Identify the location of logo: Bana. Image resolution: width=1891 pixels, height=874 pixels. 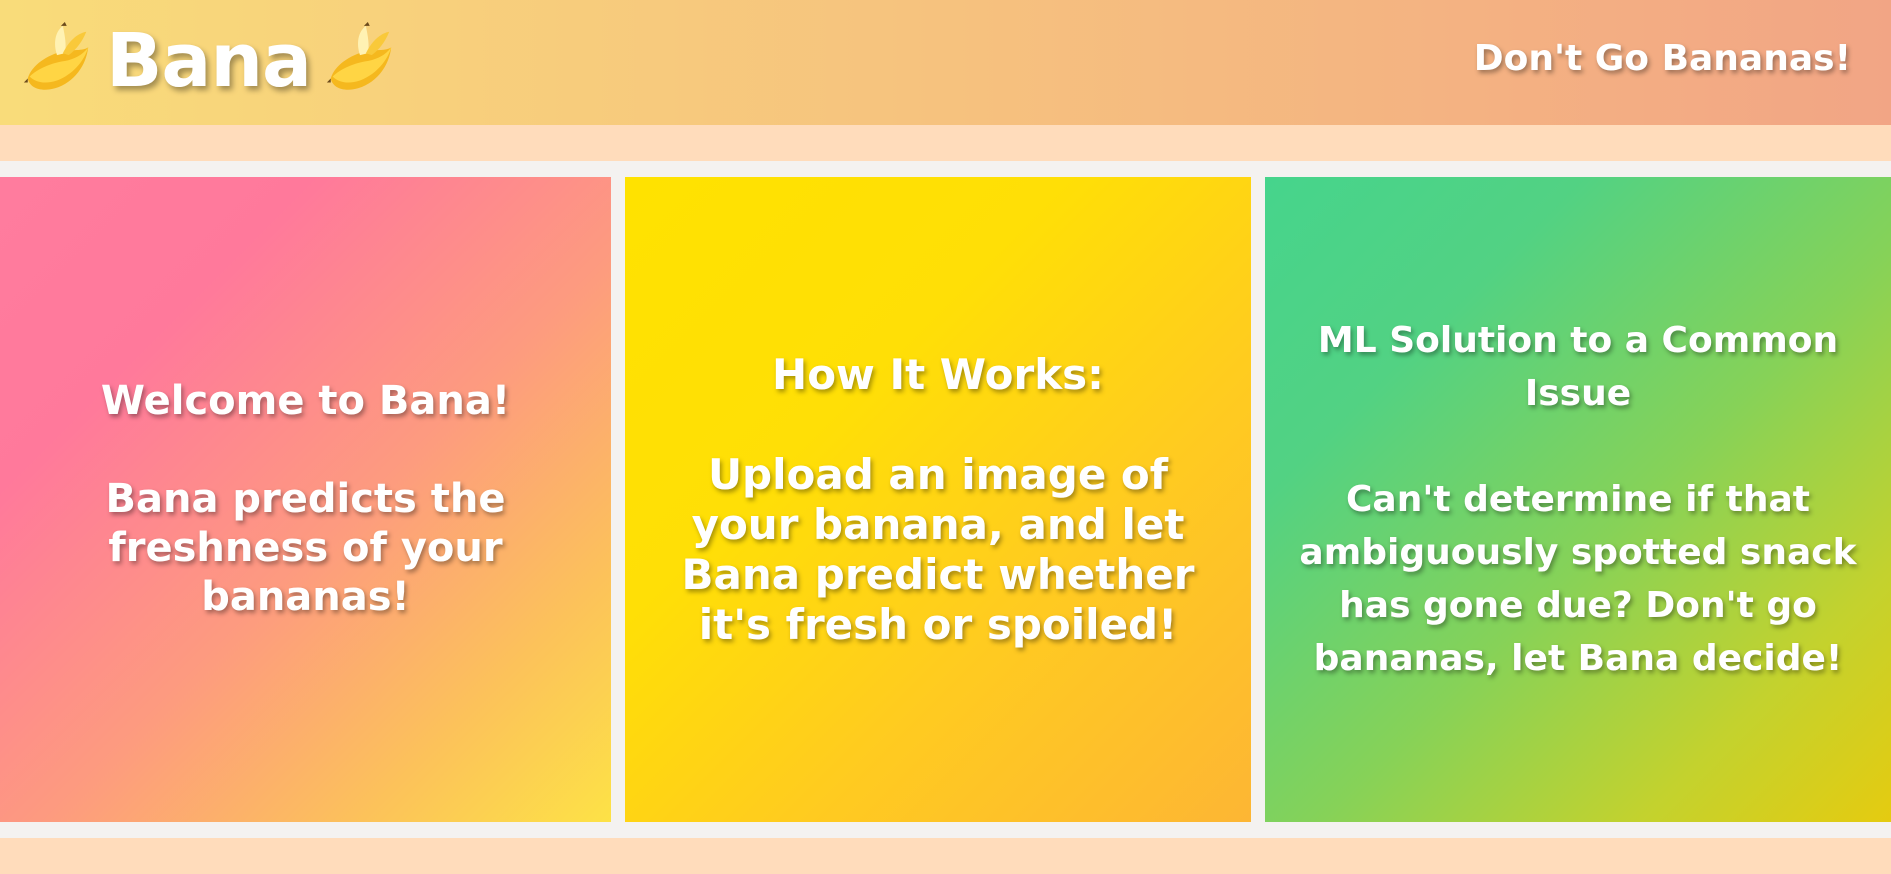
(208, 61).